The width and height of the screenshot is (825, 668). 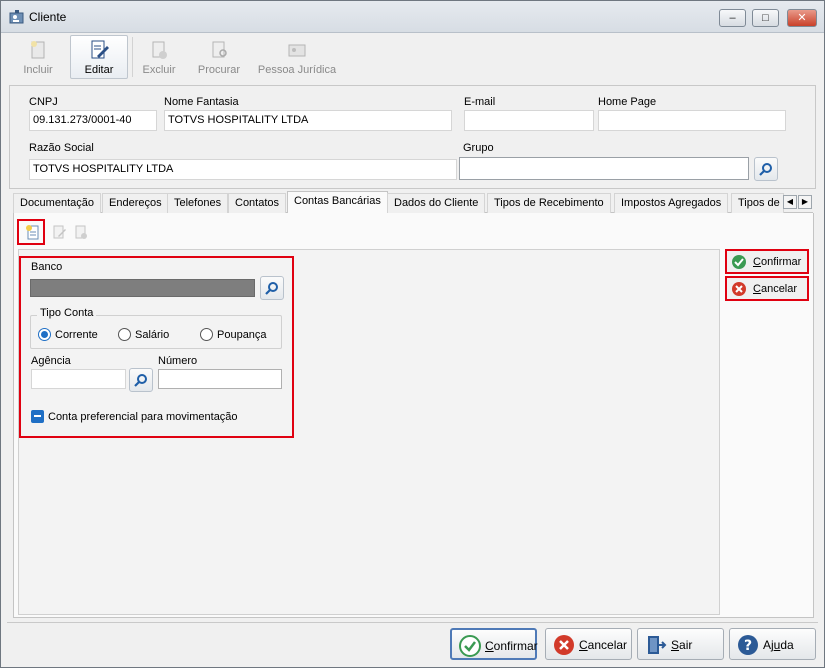 I want to click on edit-account-icon, so click(x=59, y=232).